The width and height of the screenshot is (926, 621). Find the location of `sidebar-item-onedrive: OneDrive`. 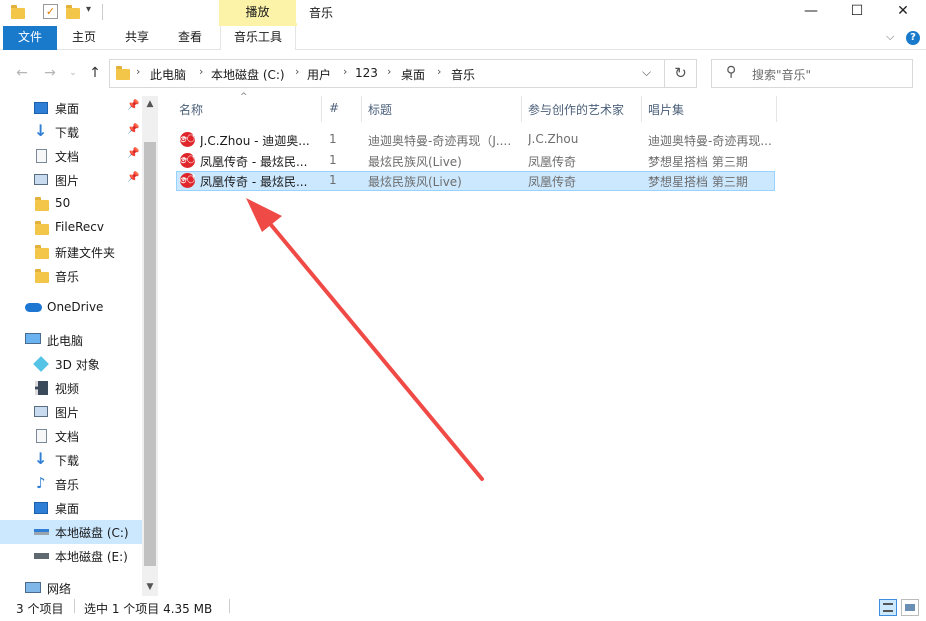

sidebar-item-onedrive: OneDrive is located at coordinates (71, 308).